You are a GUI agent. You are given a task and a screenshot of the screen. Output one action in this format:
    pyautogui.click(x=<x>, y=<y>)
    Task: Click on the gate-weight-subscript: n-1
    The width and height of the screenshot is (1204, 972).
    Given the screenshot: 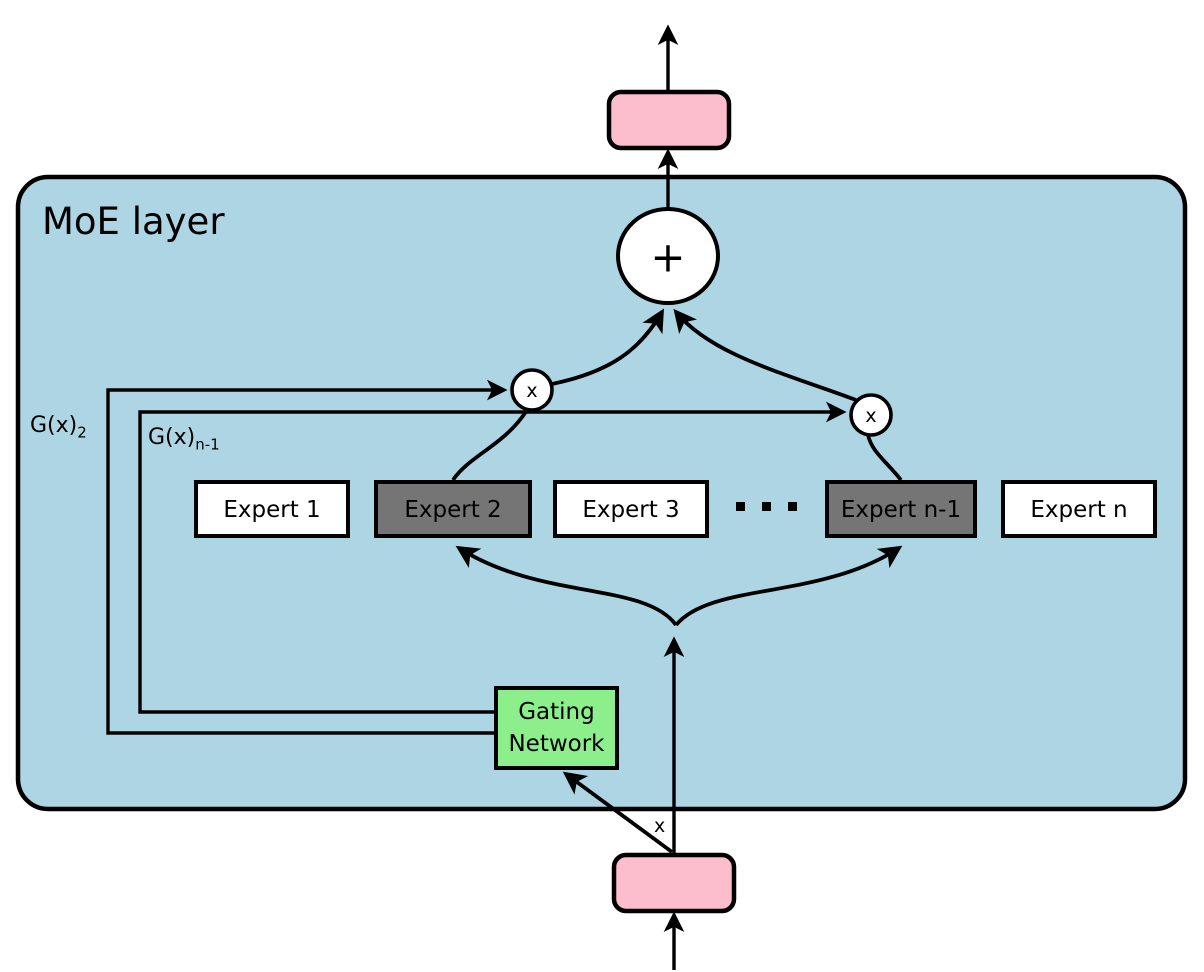 What is the action you would take?
    pyautogui.click(x=207, y=444)
    